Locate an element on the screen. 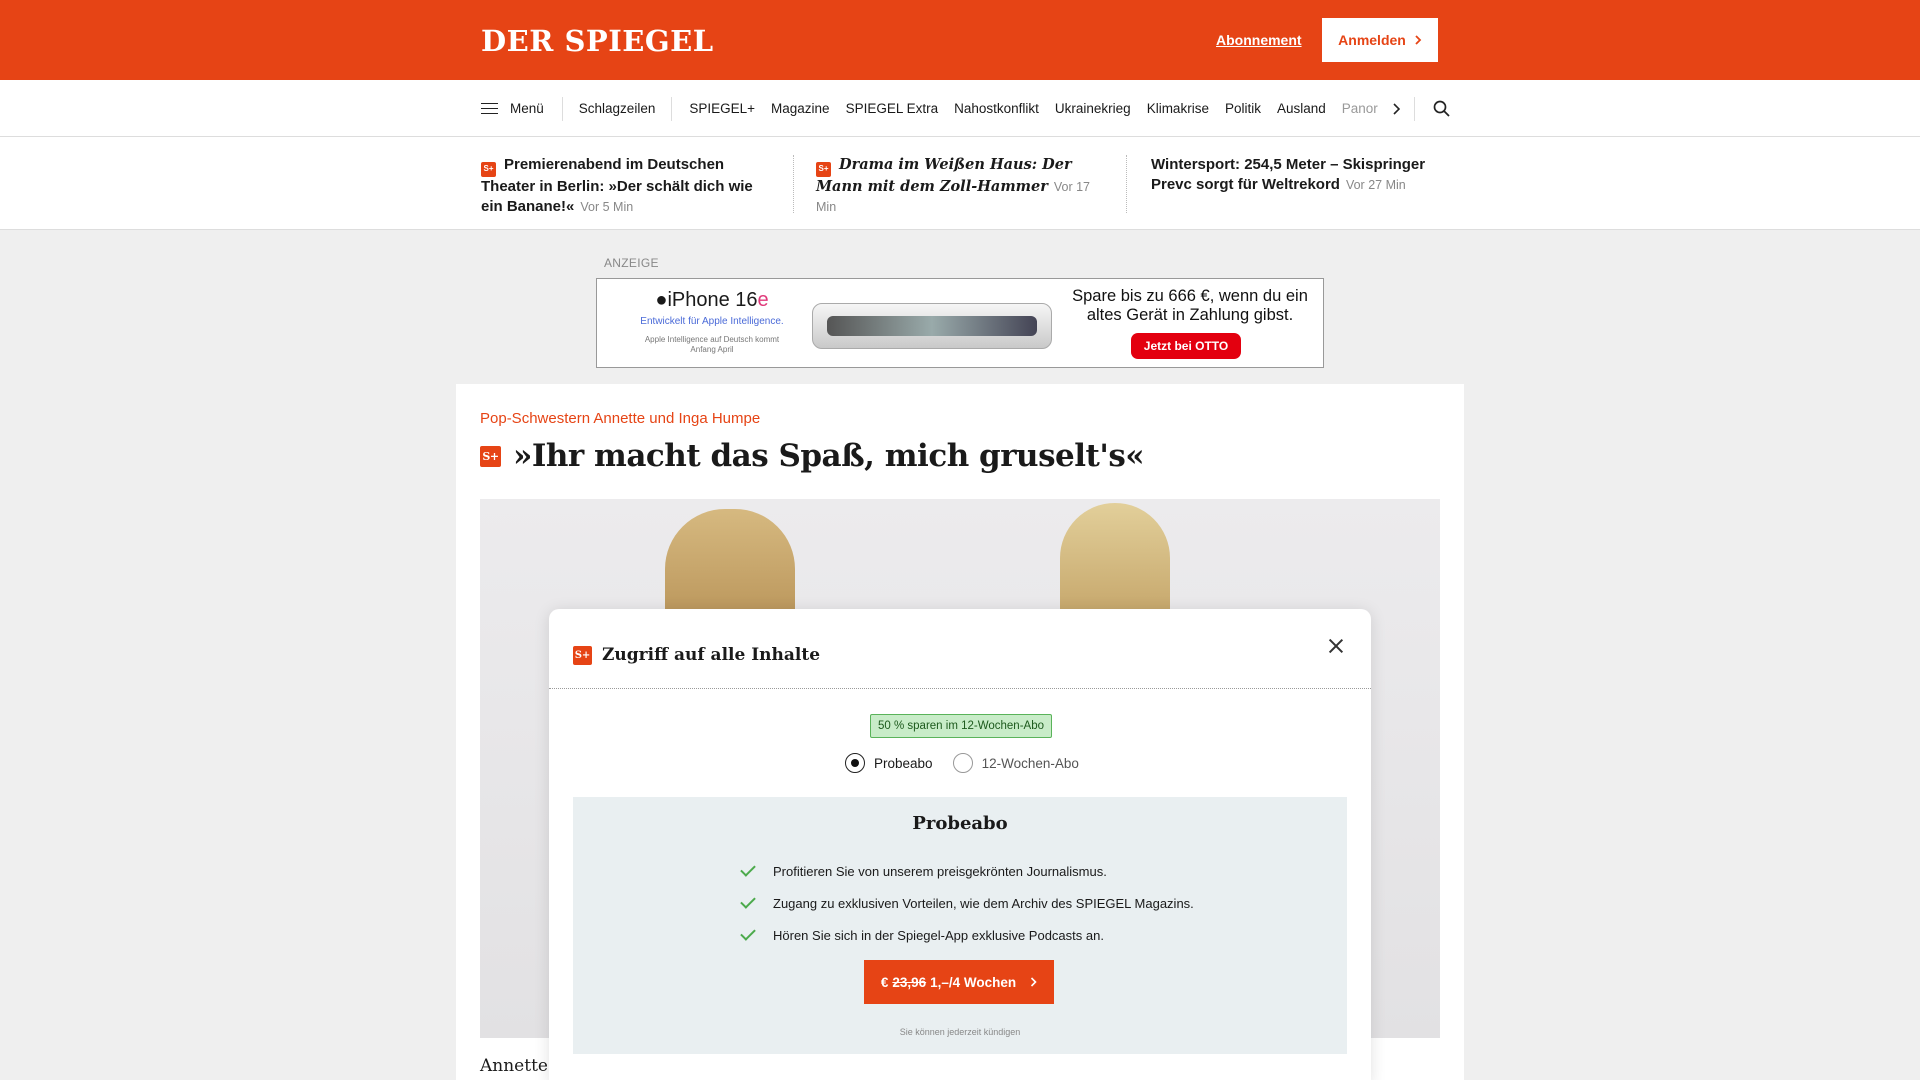 This screenshot has width=1920, height=1080. plan-title: Probeabo is located at coordinates (960, 823).